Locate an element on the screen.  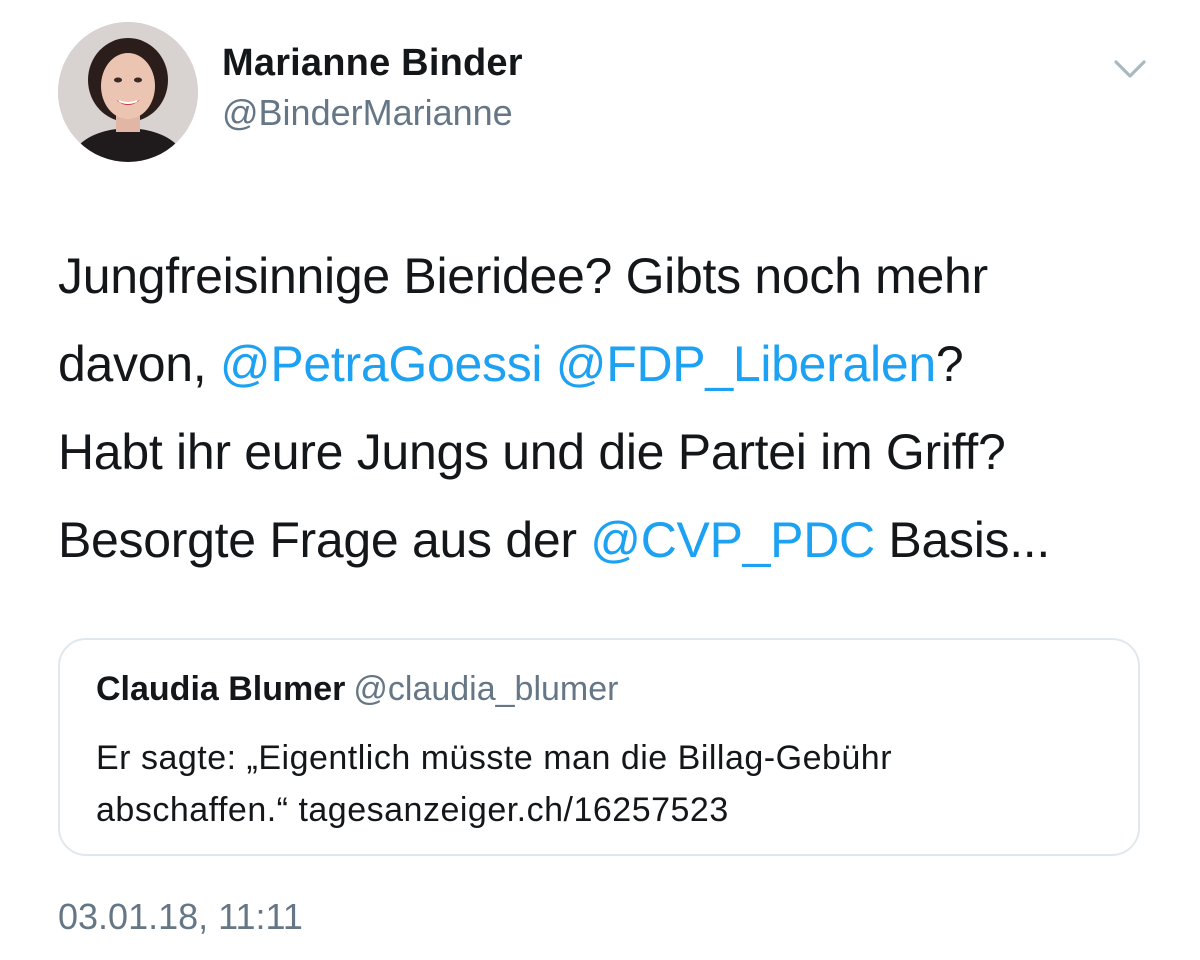
mention-link: @PetraGoessi is located at coordinates (381, 364).